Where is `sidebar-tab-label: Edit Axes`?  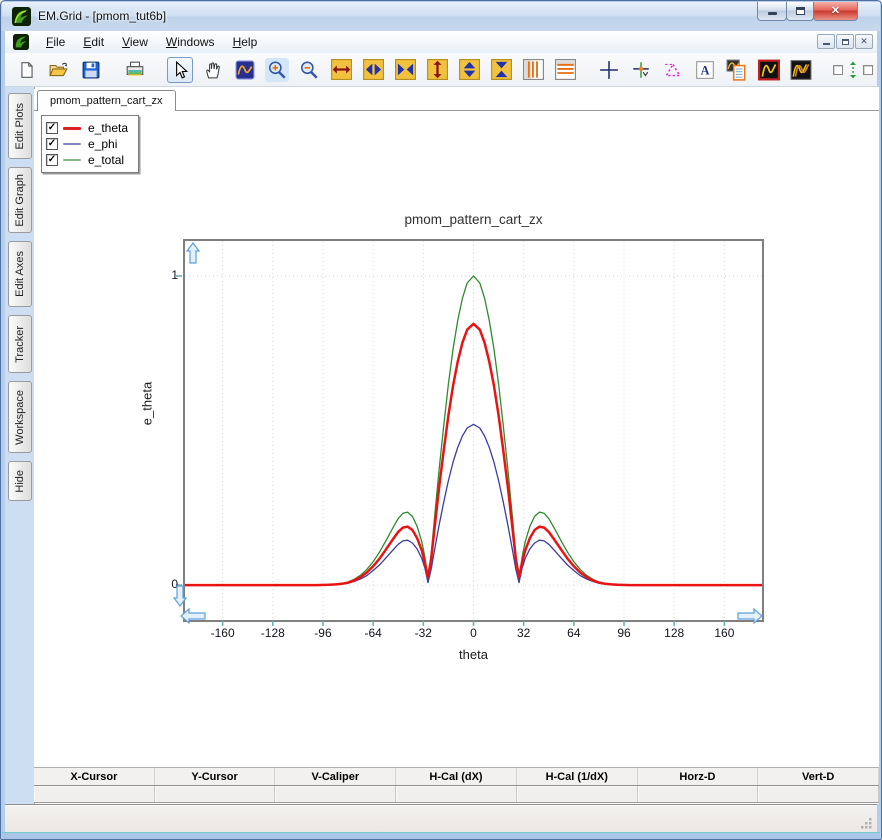
sidebar-tab-label: Edit Axes is located at coordinates (20, 274).